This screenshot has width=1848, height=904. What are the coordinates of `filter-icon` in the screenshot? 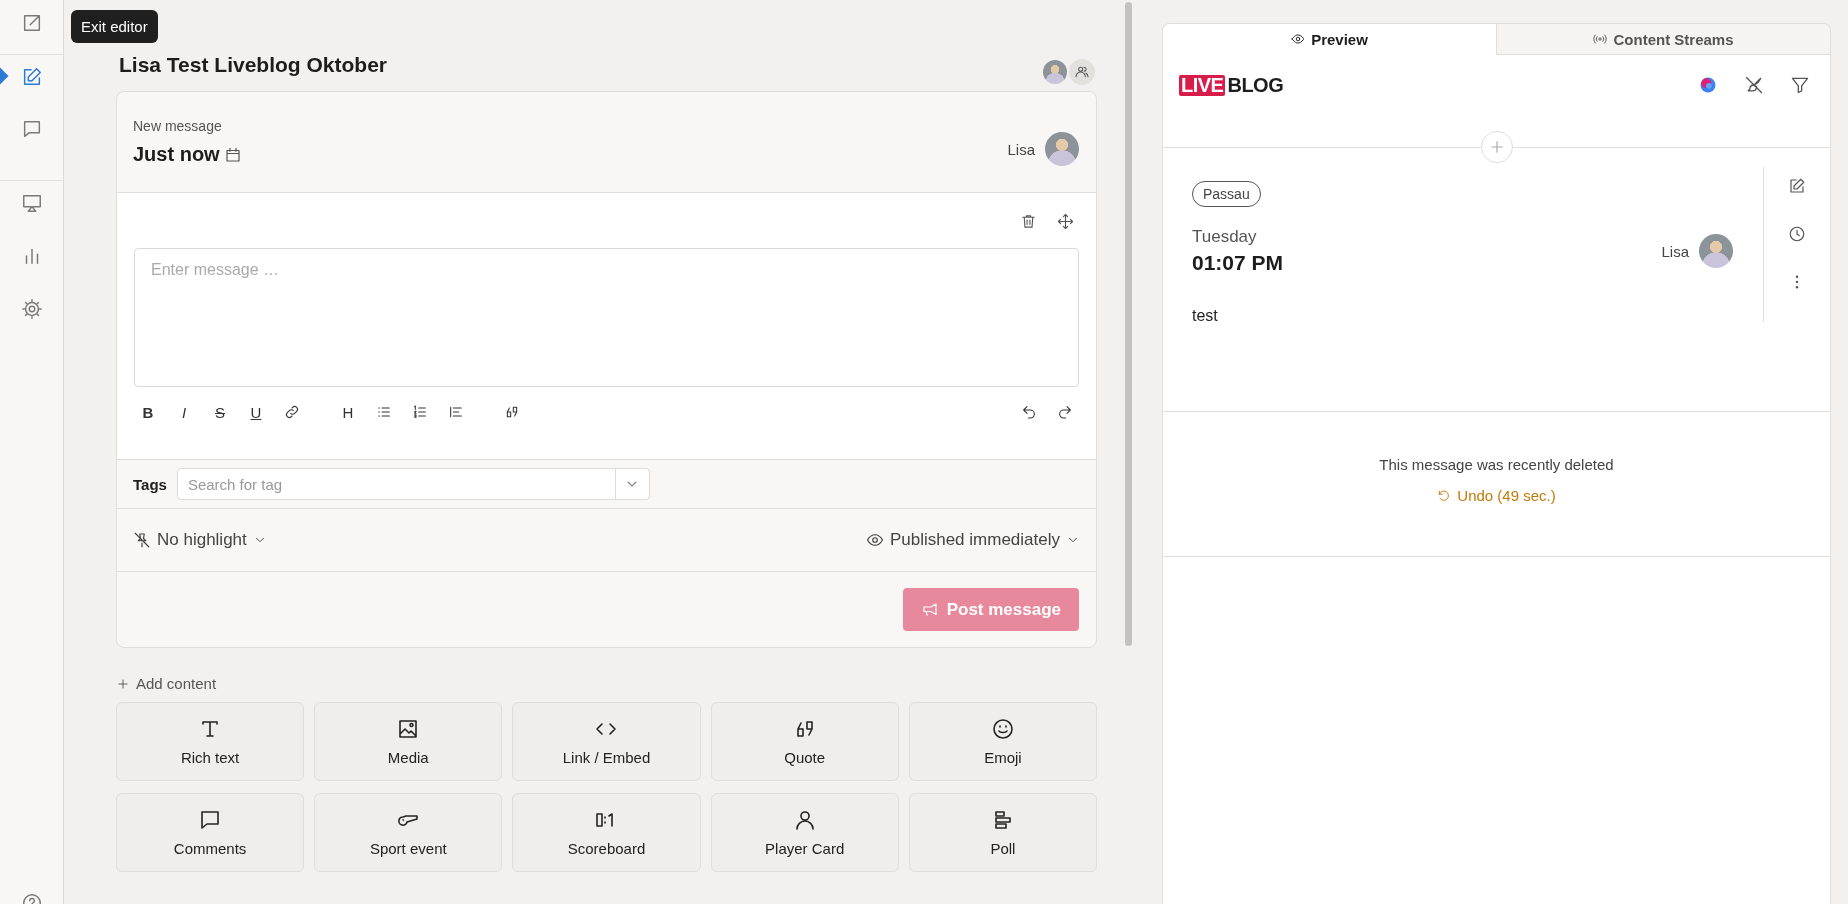 It's located at (1800, 85).